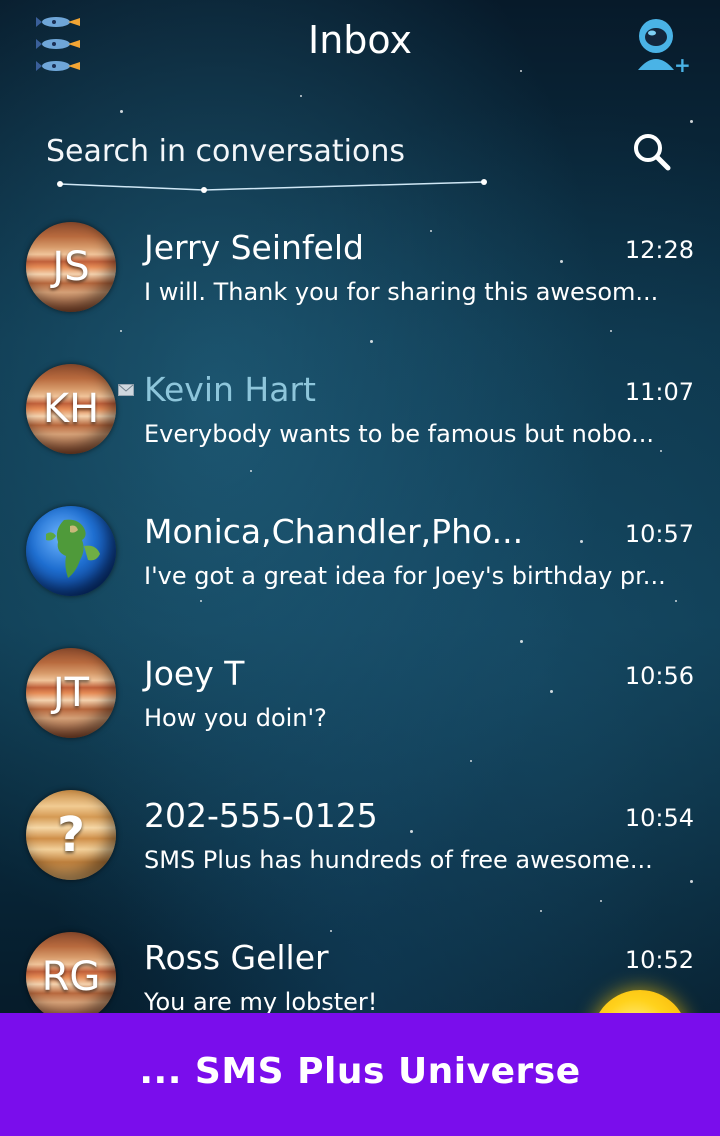  What do you see at coordinates (254, 247) in the screenshot?
I see `contact-name: Jerry Seinfeld` at bounding box center [254, 247].